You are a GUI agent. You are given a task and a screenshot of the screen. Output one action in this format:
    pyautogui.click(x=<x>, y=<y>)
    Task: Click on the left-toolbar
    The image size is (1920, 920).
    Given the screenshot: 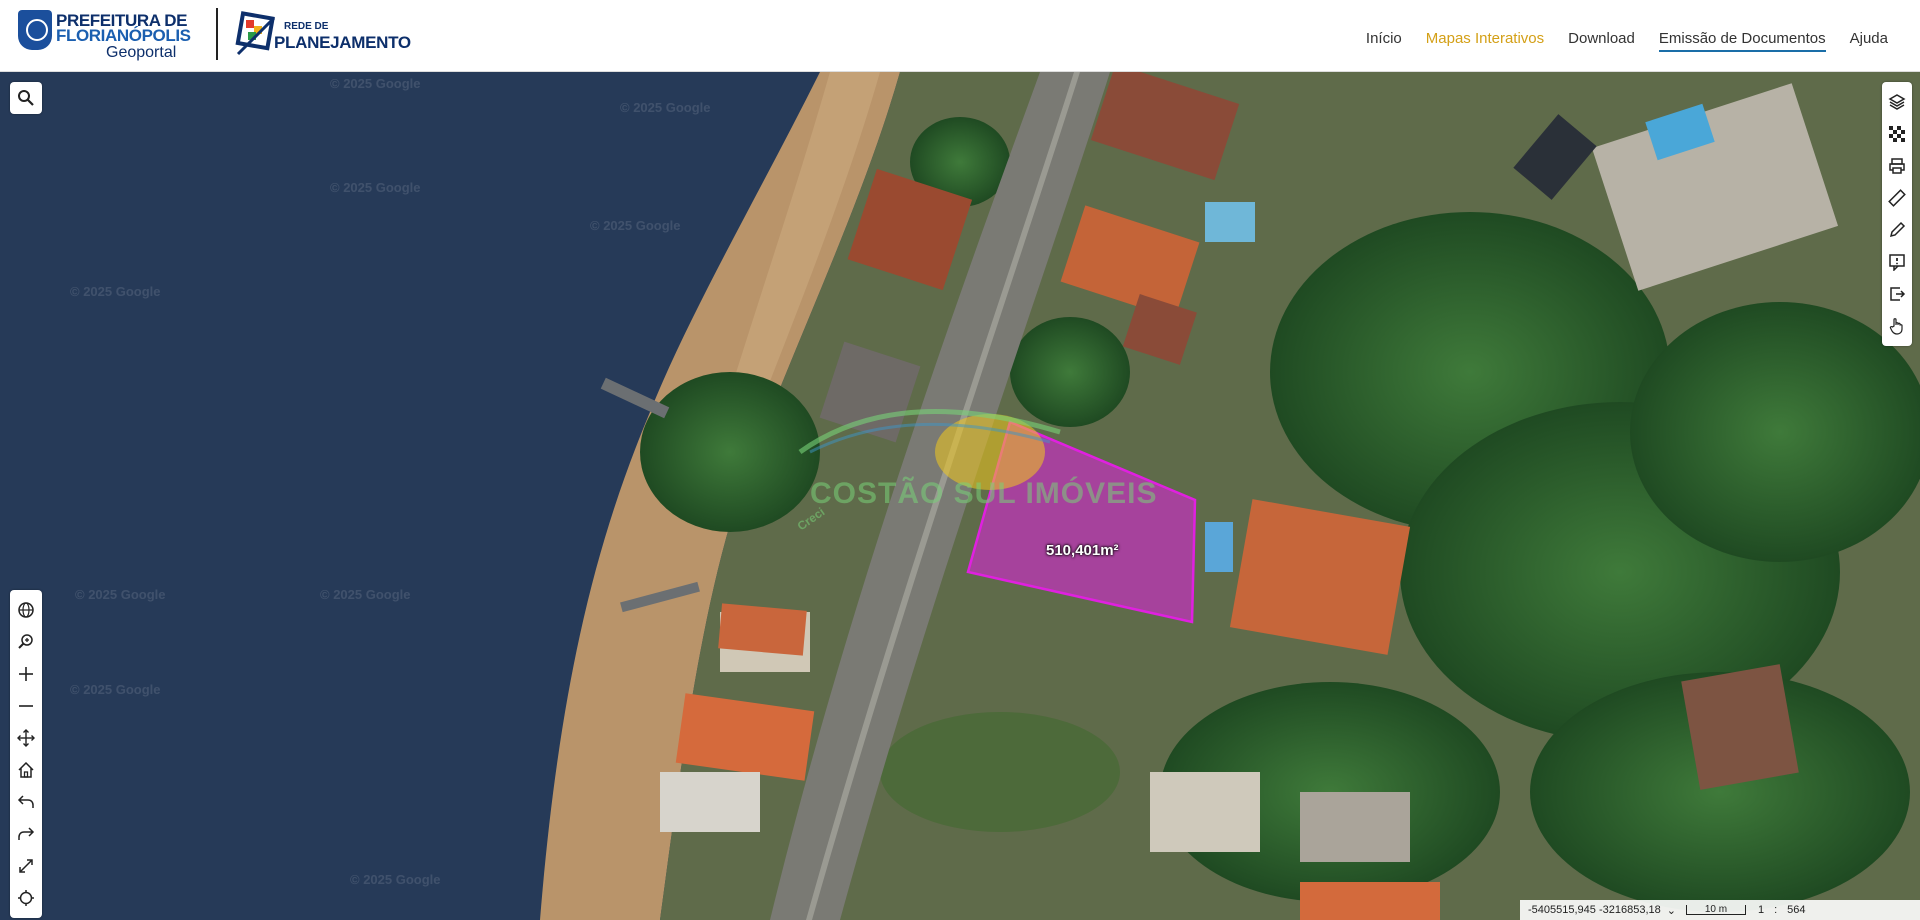 What is the action you would take?
    pyautogui.click(x=26, y=754)
    